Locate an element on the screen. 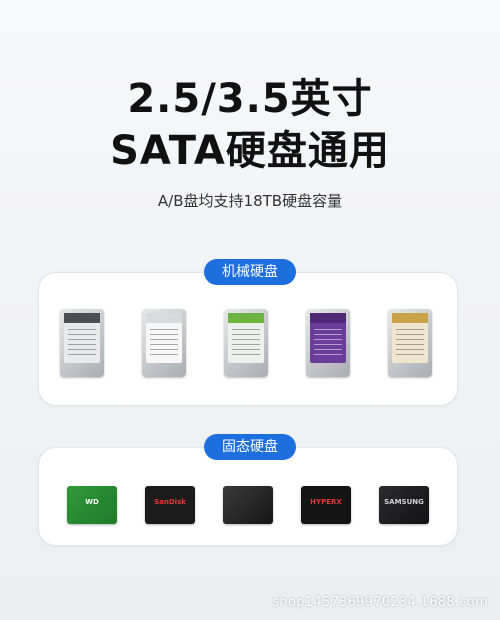 The height and width of the screenshot is (620, 500). hdd-section-label: 机械硬盘 is located at coordinates (250, 272).